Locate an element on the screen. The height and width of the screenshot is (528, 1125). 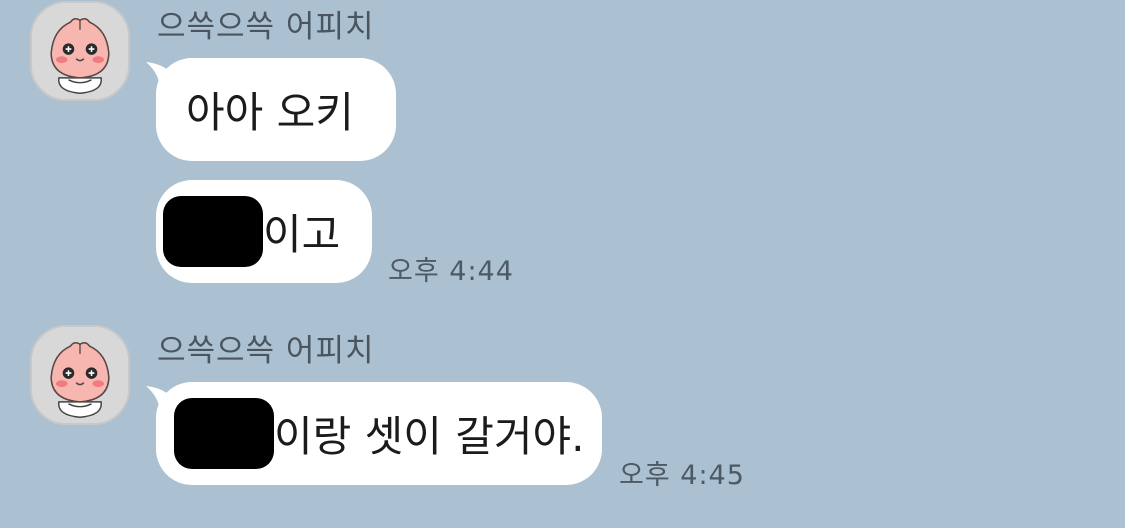
message-timestamp: 오후 4:44 is located at coordinates (451, 271).